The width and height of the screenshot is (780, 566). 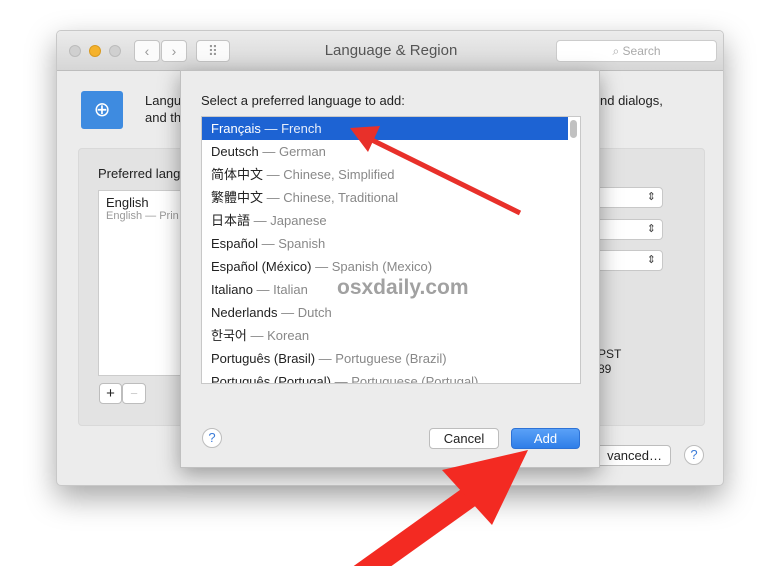 What do you see at coordinates (440, 508) in the screenshot?
I see `arrow-to-add-button` at bounding box center [440, 508].